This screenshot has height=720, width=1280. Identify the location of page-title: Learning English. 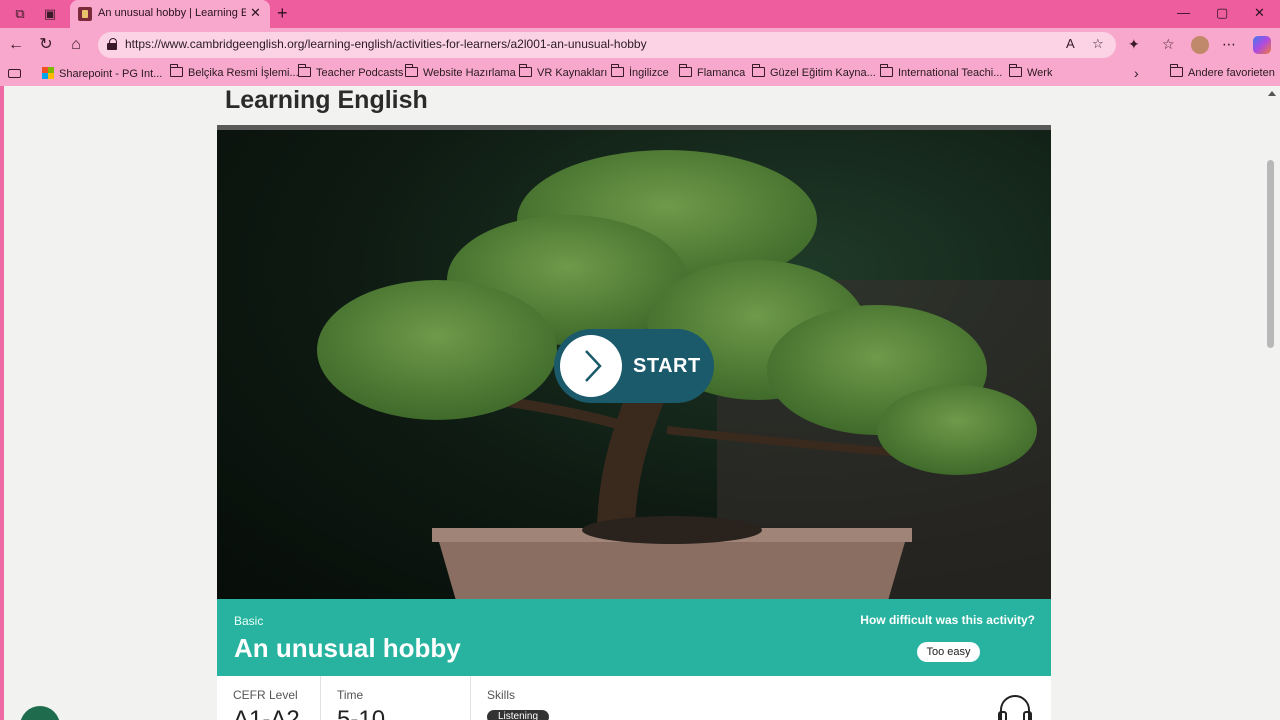
(326, 100).